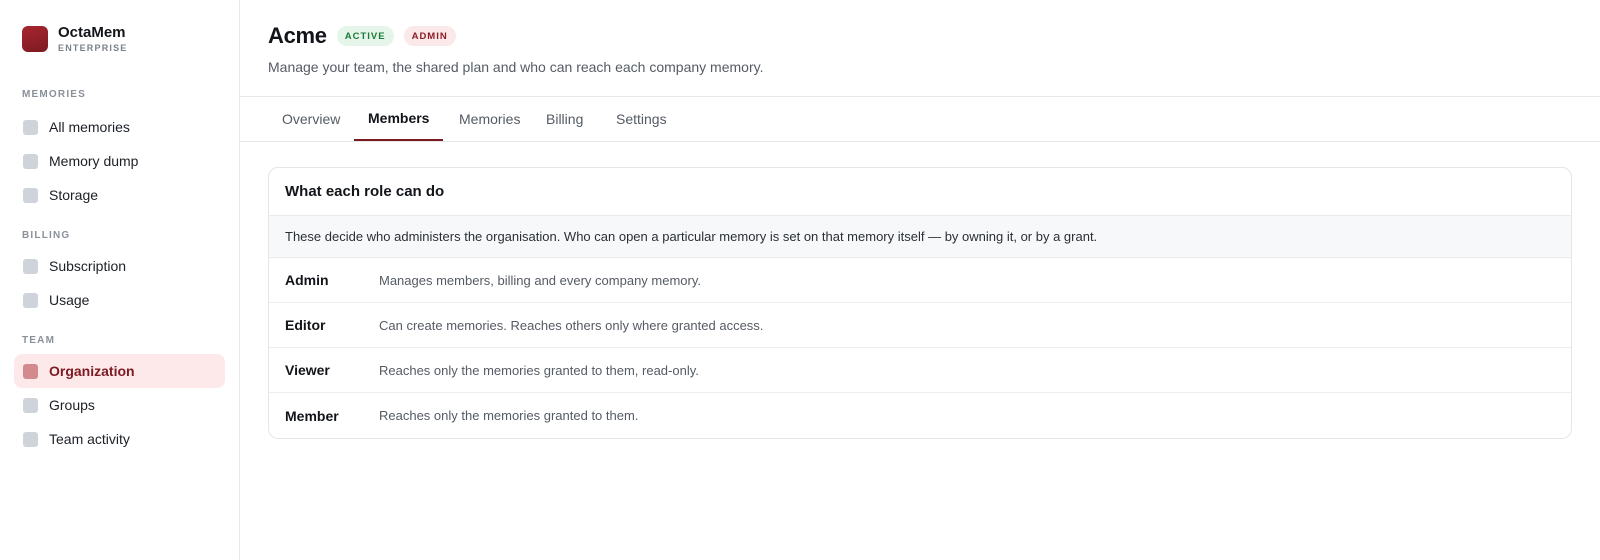 This screenshot has width=1600, height=560. I want to click on sidebar-item-storage: Storage, so click(119, 195).